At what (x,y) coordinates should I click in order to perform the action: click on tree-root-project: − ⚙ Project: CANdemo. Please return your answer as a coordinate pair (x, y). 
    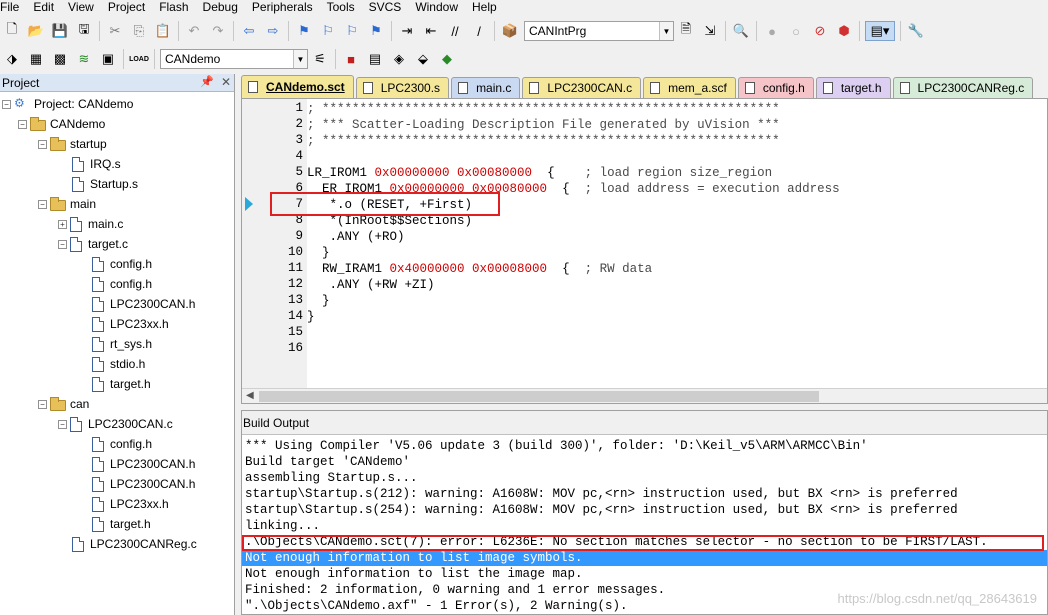
    Looking at the image, I should click on (67, 104).